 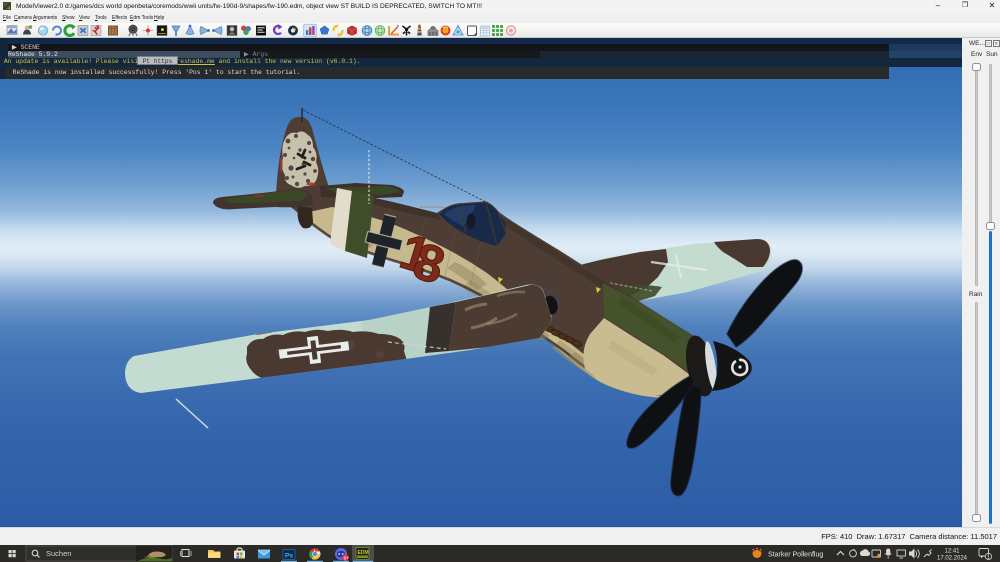 What do you see at coordinates (952, 559) in the screenshot?
I see `svg-text: 17.02.2024` at bounding box center [952, 559].